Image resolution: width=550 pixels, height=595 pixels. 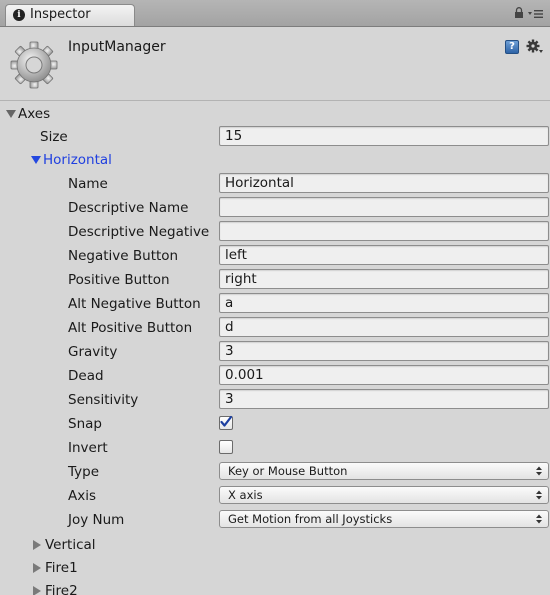 I want to click on joy-num-row: Joy Num Get Motion from all Joysticks, so click(x=275, y=520).